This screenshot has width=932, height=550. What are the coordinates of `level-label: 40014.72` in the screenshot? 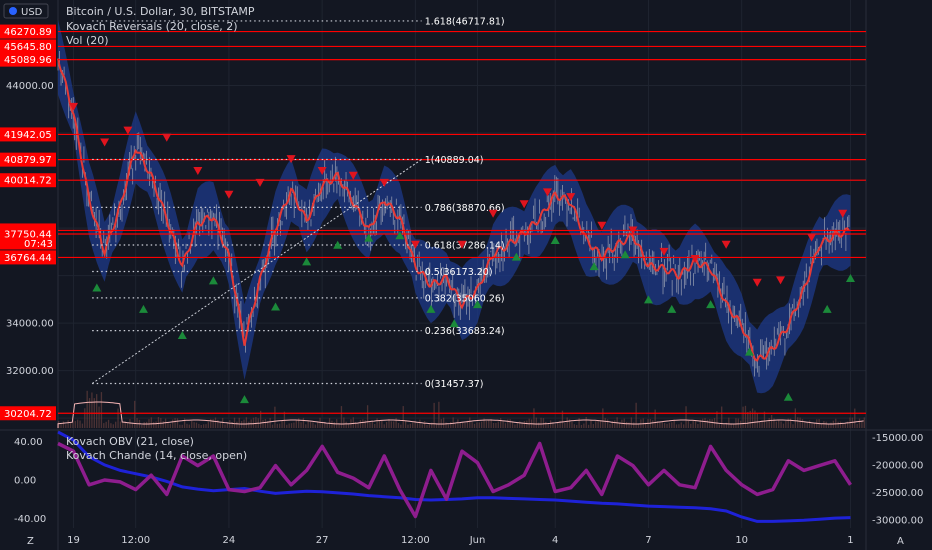 It's located at (28, 181).